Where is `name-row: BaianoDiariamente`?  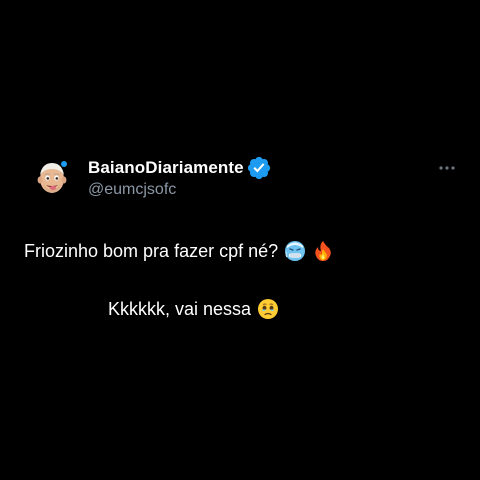
name-row: BaianoDiariamente is located at coordinates (180, 168).